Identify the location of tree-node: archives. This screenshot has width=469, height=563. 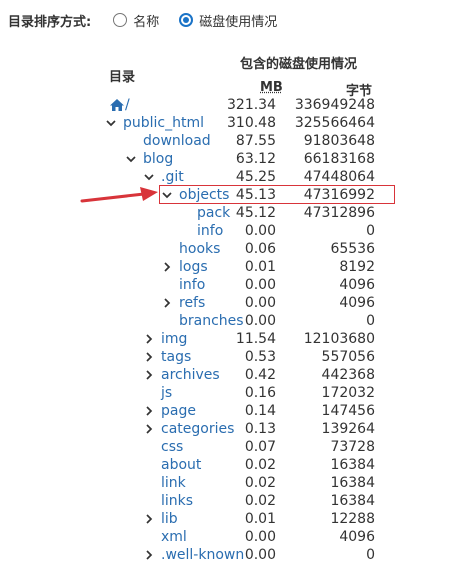
(182, 375).